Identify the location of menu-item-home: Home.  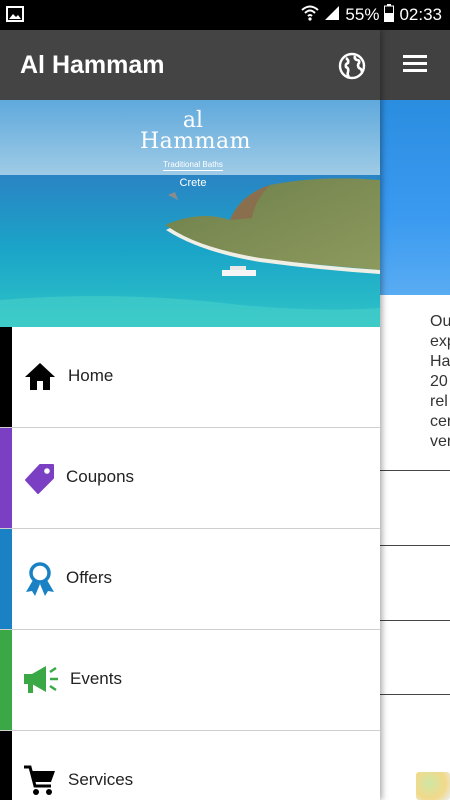
(190, 377).